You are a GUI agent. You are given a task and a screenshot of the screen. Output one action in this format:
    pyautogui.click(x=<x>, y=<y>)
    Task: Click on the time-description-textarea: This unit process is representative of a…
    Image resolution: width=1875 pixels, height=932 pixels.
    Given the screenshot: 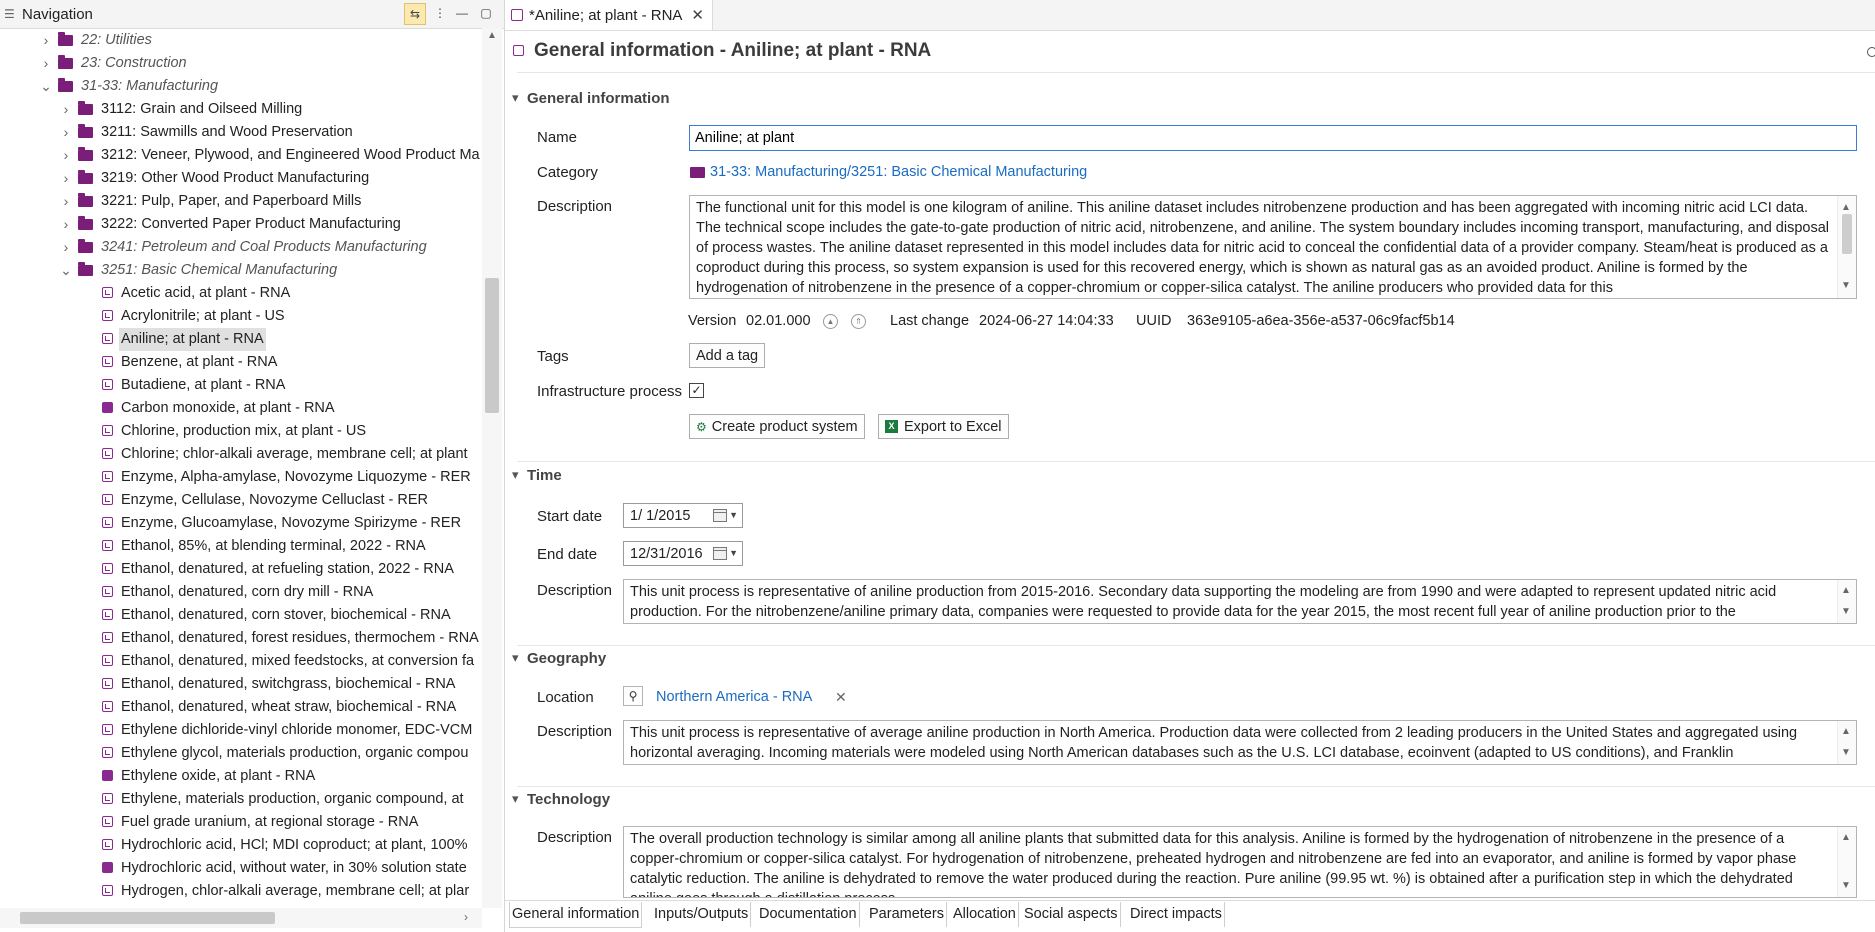 What is the action you would take?
    pyautogui.click(x=1240, y=601)
    